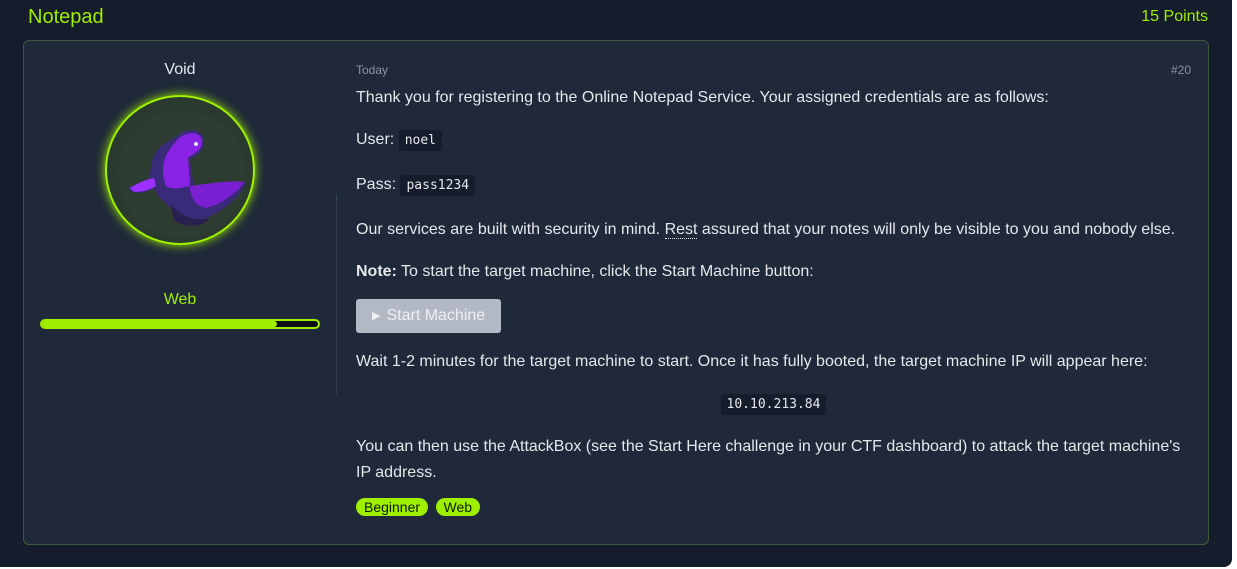 This screenshot has height=569, width=1237. What do you see at coordinates (336, 294) in the screenshot?
I see `panel-divider` at bounding box center [336, 294].